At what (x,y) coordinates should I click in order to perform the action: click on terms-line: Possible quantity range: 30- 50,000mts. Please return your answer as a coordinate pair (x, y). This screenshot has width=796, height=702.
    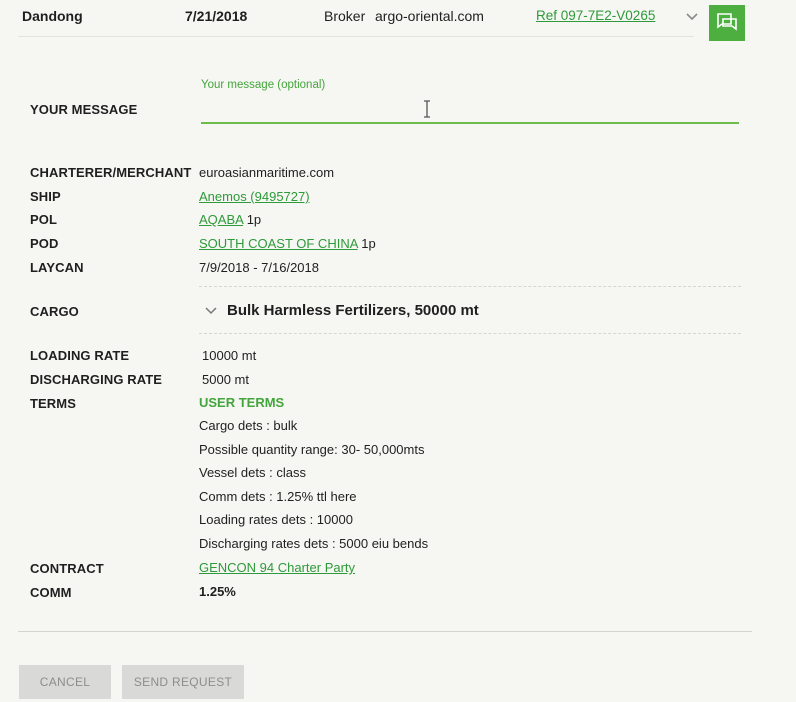
    Looking at the image, I should click on (312, 449).